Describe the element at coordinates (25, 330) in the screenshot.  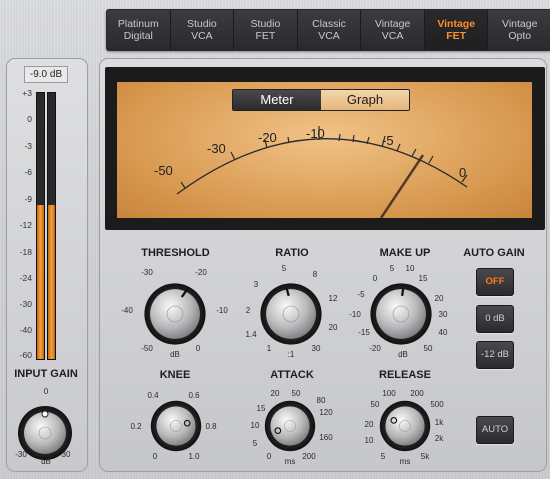
I see `meter-scale-label: -40` at that location.